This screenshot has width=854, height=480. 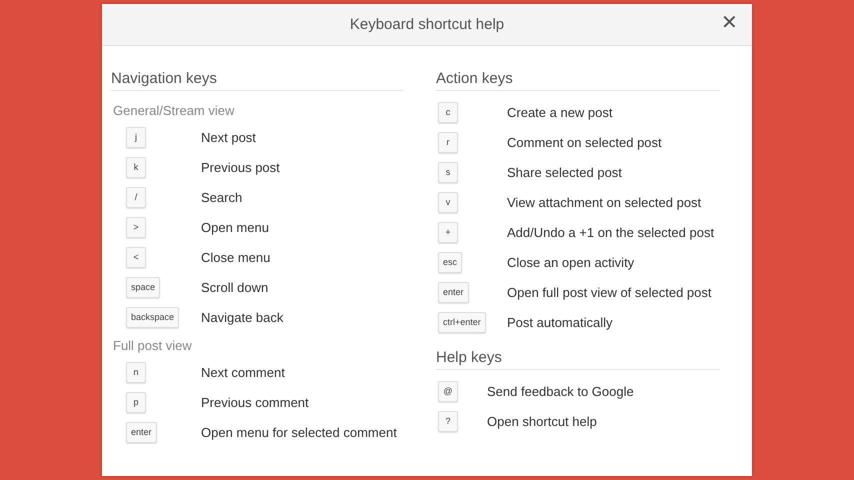 What do you see at coordinates (604, 202) in the screenshot?
I see `shortcut-description: View attachment on selected post` at bounding box center [604, 202].